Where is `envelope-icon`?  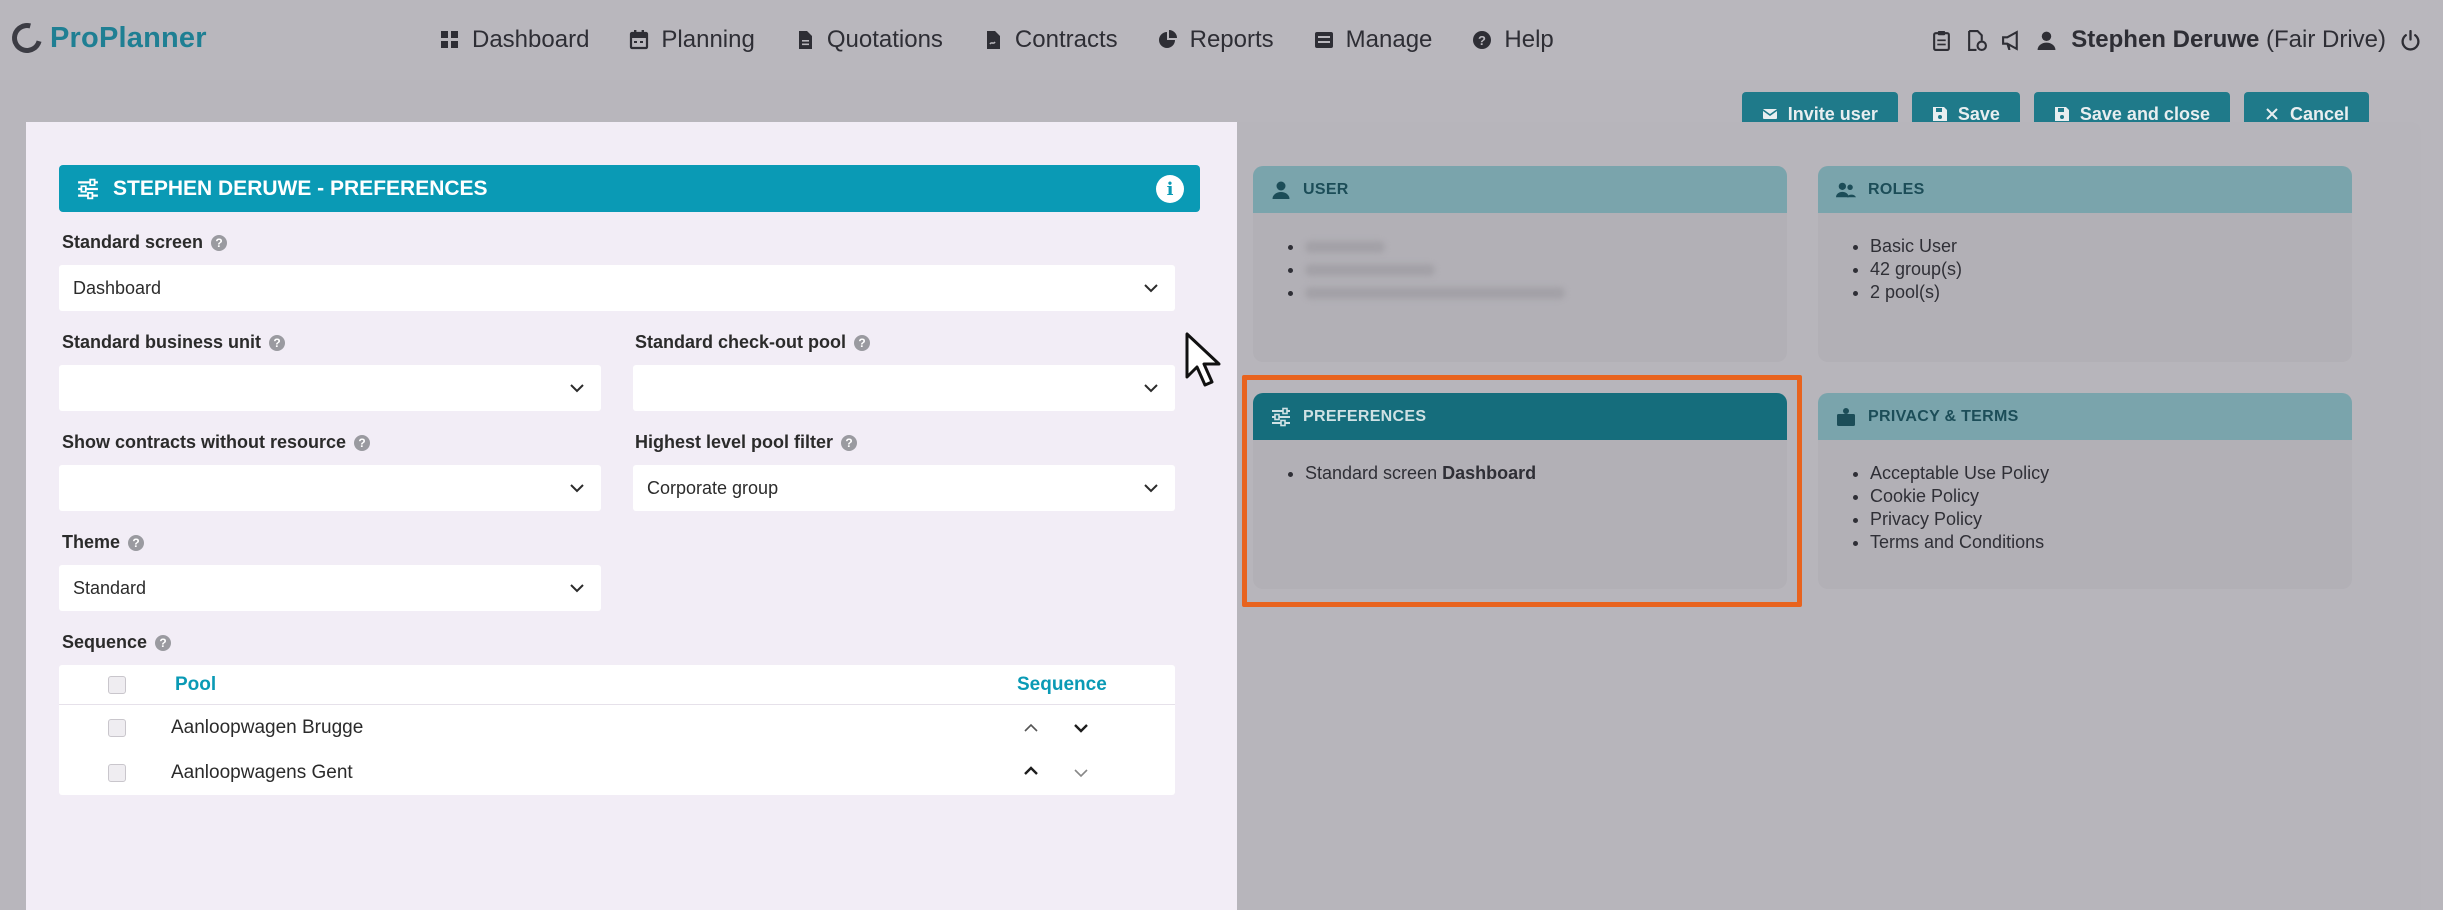 envelope-icon is located at coordinates (1770, 114).